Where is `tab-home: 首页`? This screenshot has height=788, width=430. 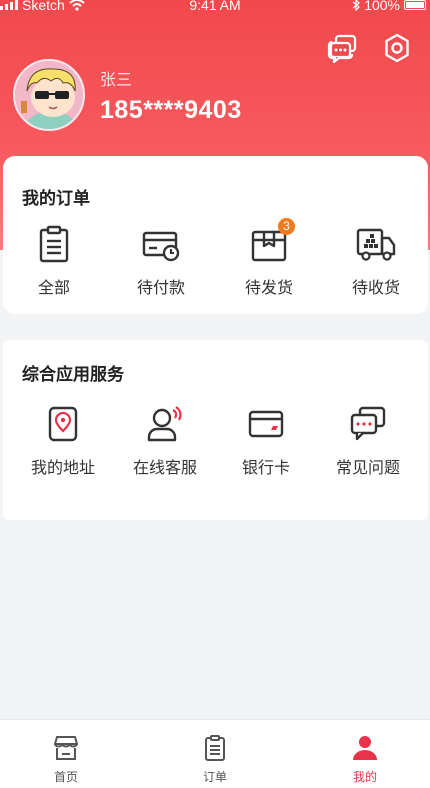 tab-home: 首页 is located at coordinates (66, 759).